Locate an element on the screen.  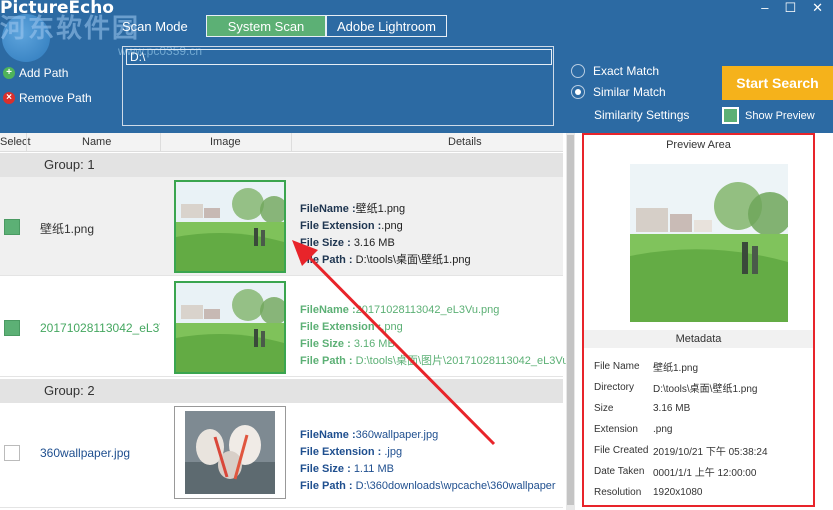
app-title: PictureEcho is located at coordinates (57, 9).